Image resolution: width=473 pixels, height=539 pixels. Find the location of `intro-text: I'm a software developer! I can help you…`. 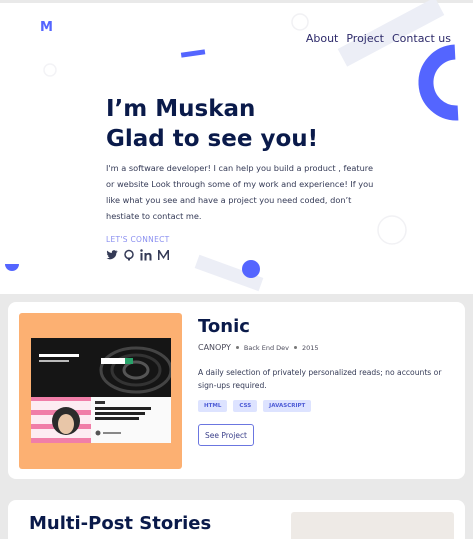

intro-text: I'm a software developer! I can help you… is located at coordinates (240, 192).